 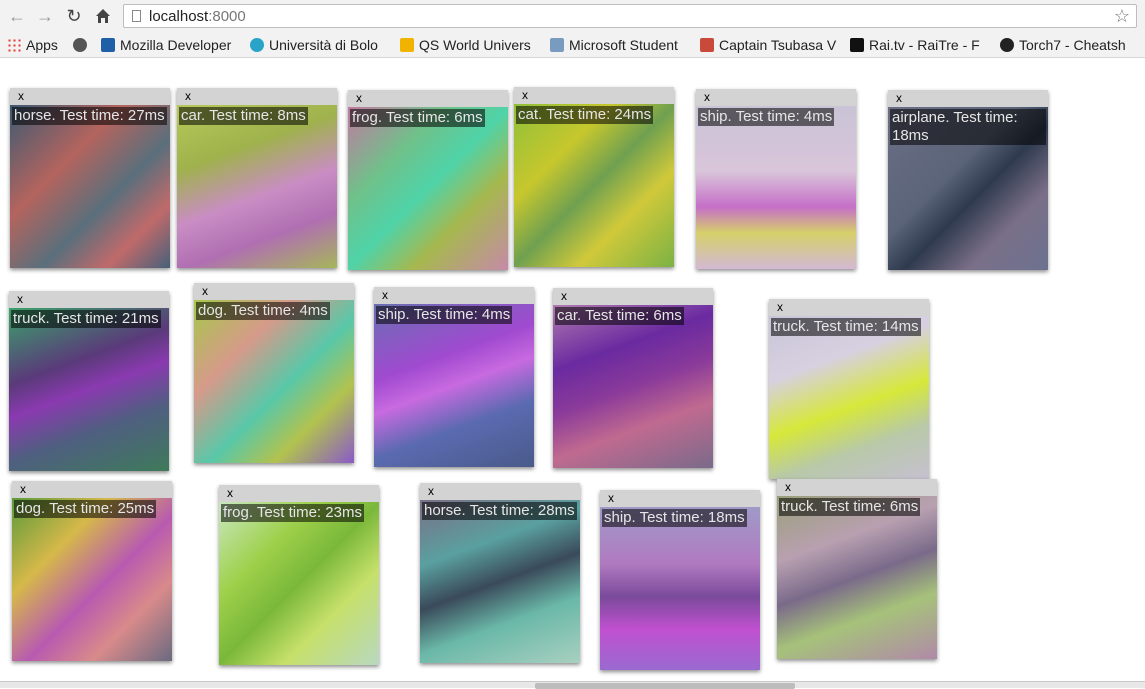 I want to click on image-card: x horse. Test time: 28ms, so click(x=500, y=573).